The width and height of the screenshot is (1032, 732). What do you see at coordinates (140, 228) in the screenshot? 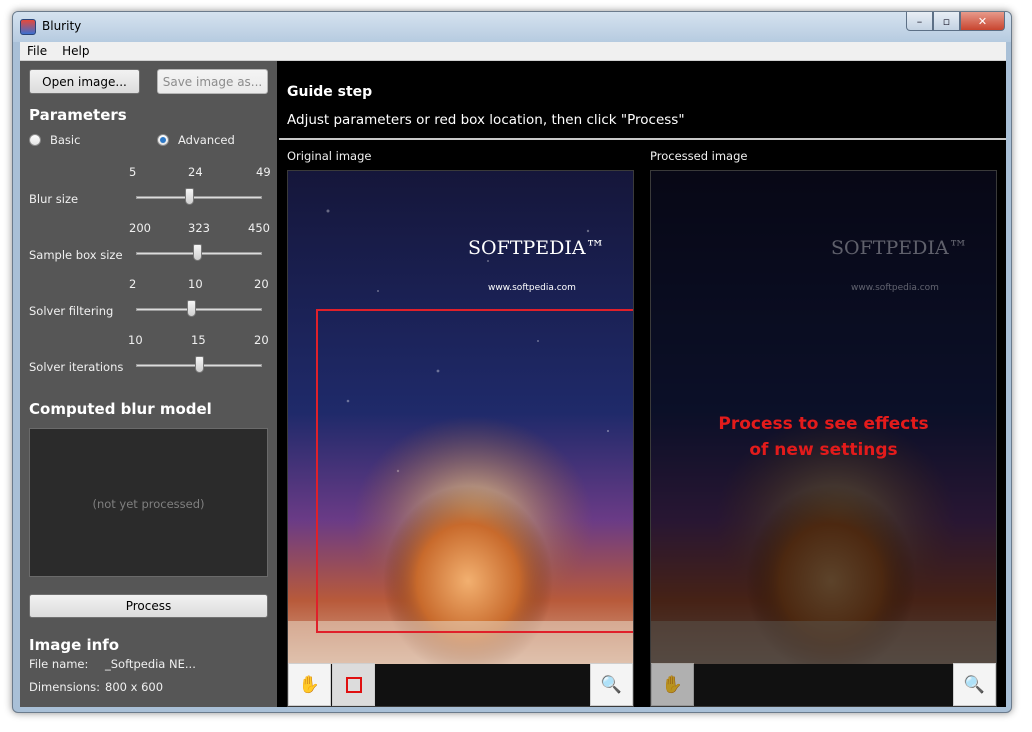
I see `sample-box-min: 200` at bounding box center [140, 228].